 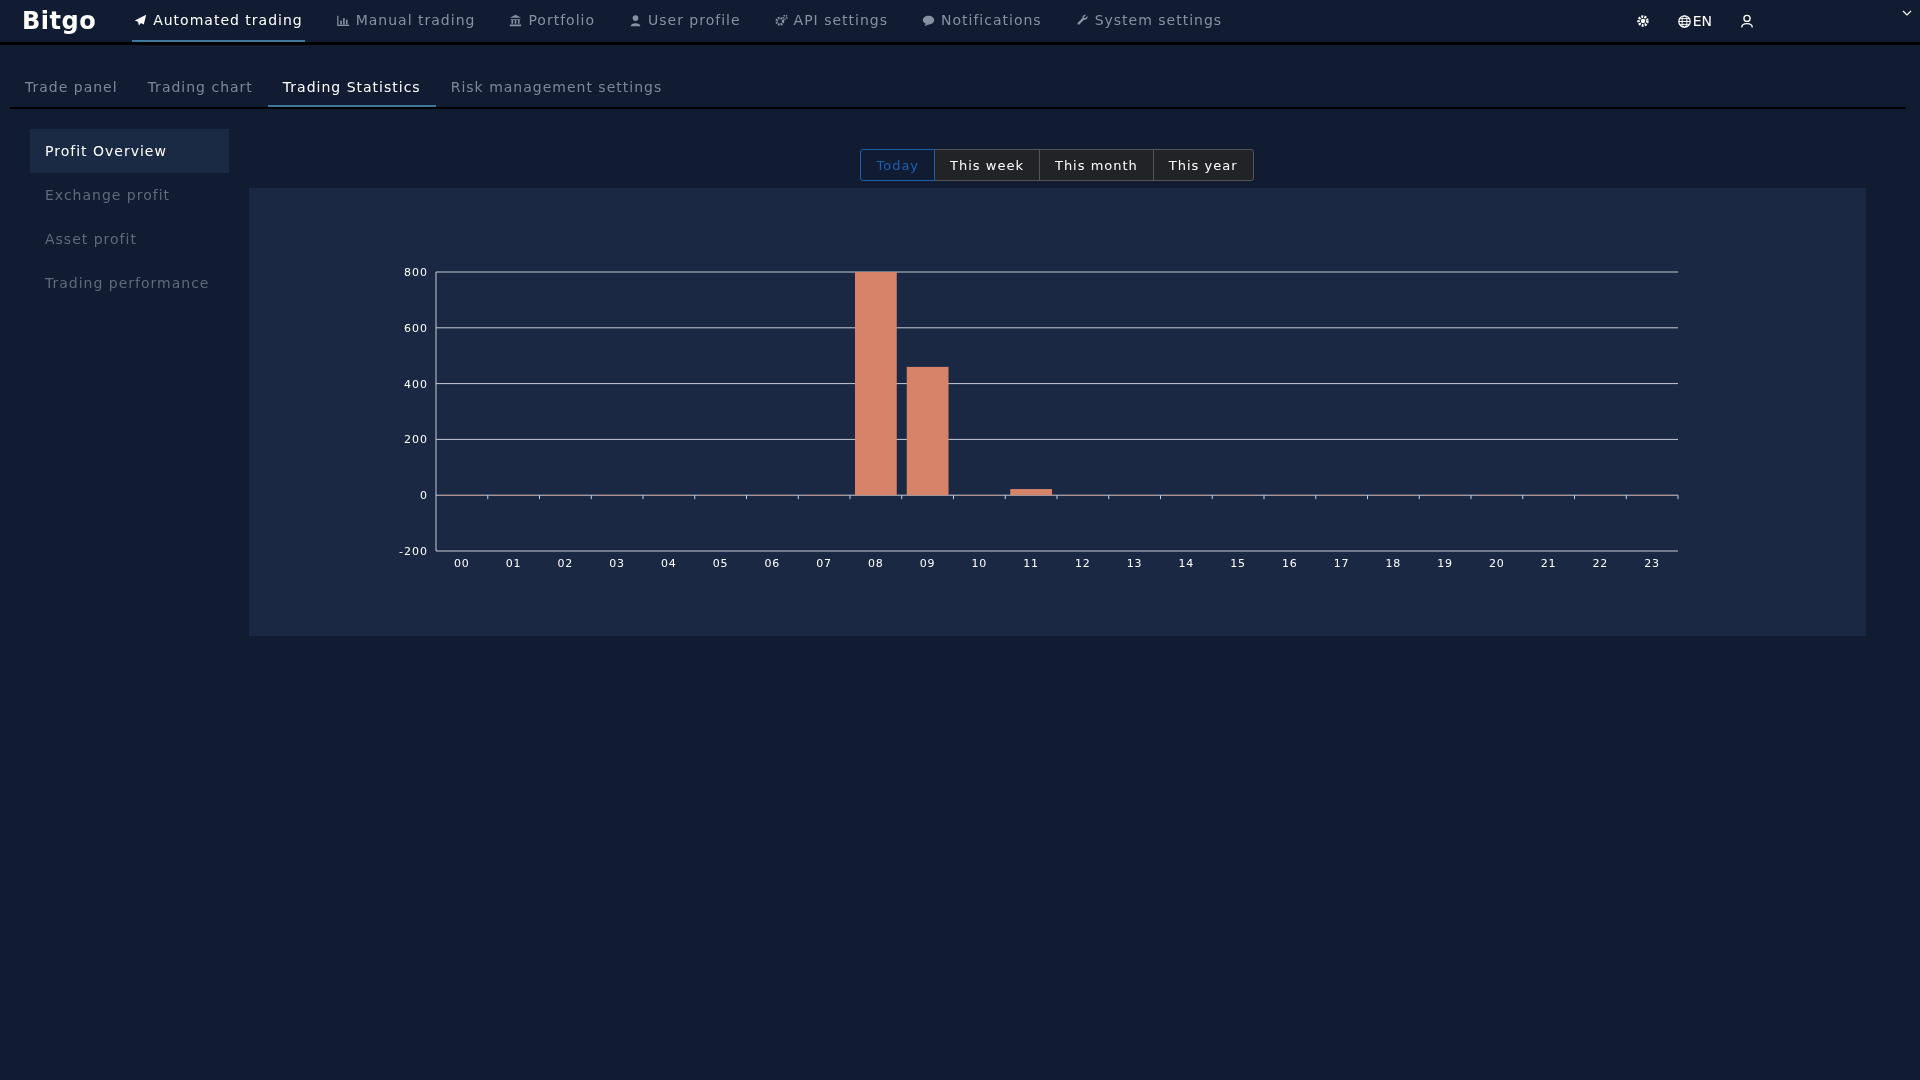 I want to click on bar, so click(x=1031, y=492).